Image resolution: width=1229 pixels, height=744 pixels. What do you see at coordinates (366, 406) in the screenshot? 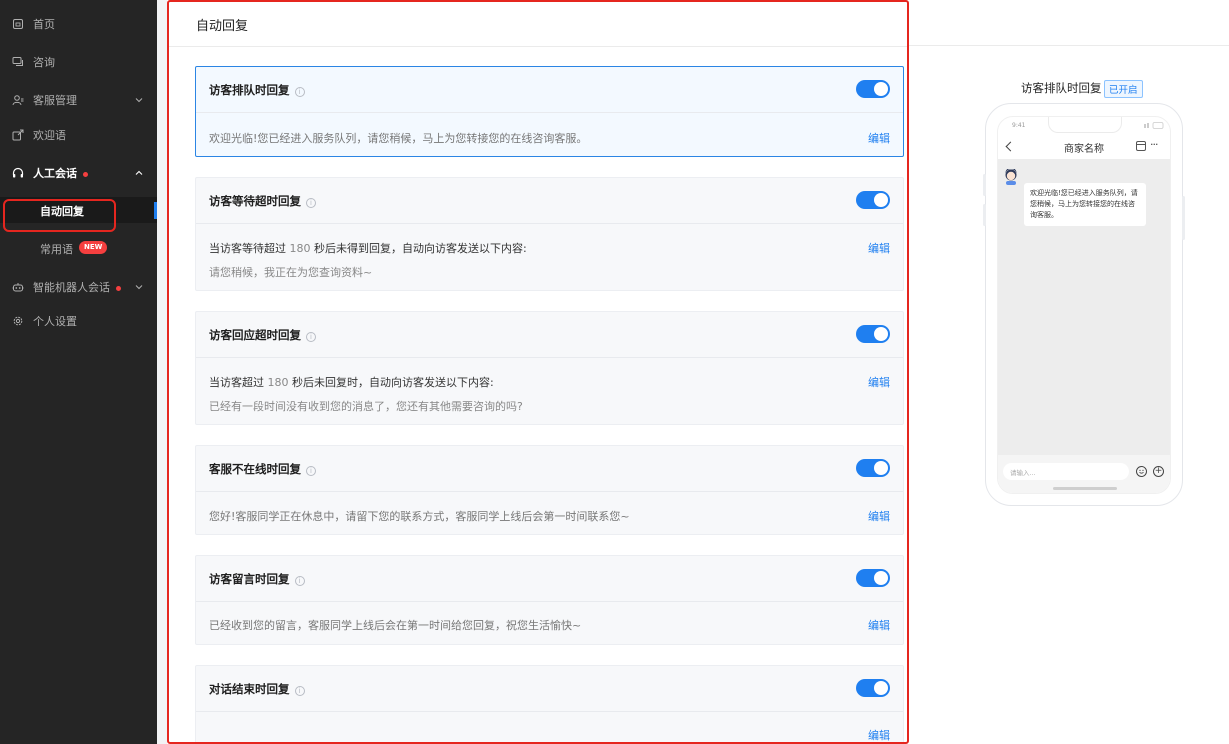
I see `reply-content: 已经有一段时间没有收到您的消息了，您还有其他需要咨询的吗?` at bounding box center [366, 406].